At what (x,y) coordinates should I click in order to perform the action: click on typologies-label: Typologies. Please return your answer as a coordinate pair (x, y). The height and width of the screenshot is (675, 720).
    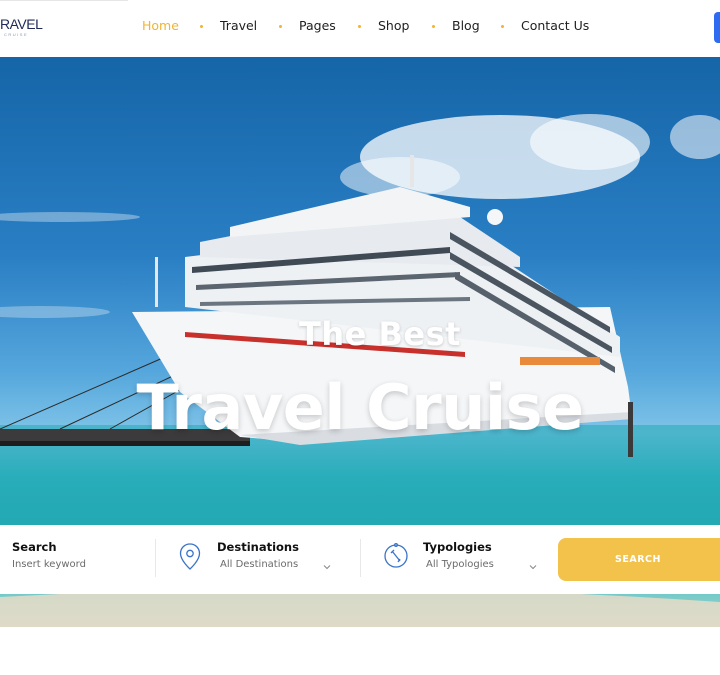
    Looking at the image, I should click on (457, 547).